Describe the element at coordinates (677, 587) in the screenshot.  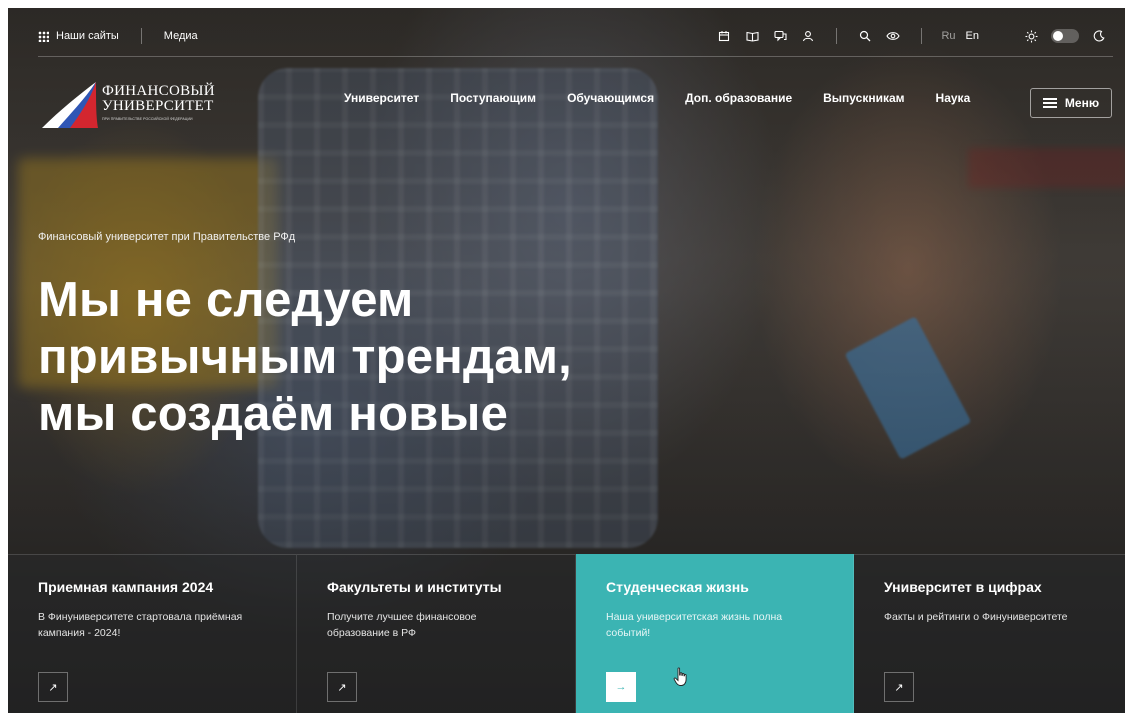
I see `card-title: Студенческая жизнь` at that location.